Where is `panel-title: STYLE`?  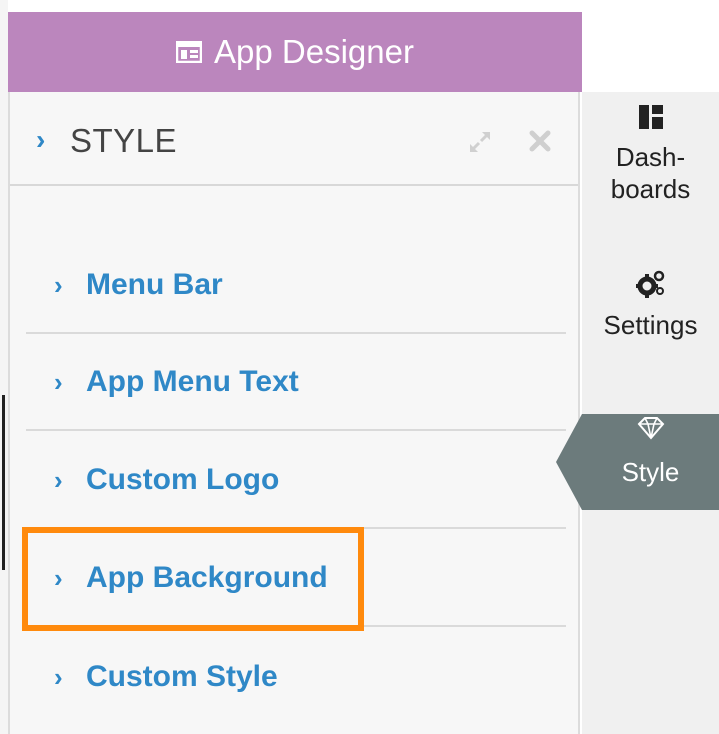
panel-title: STYLE is located at coordinates (124, 140).